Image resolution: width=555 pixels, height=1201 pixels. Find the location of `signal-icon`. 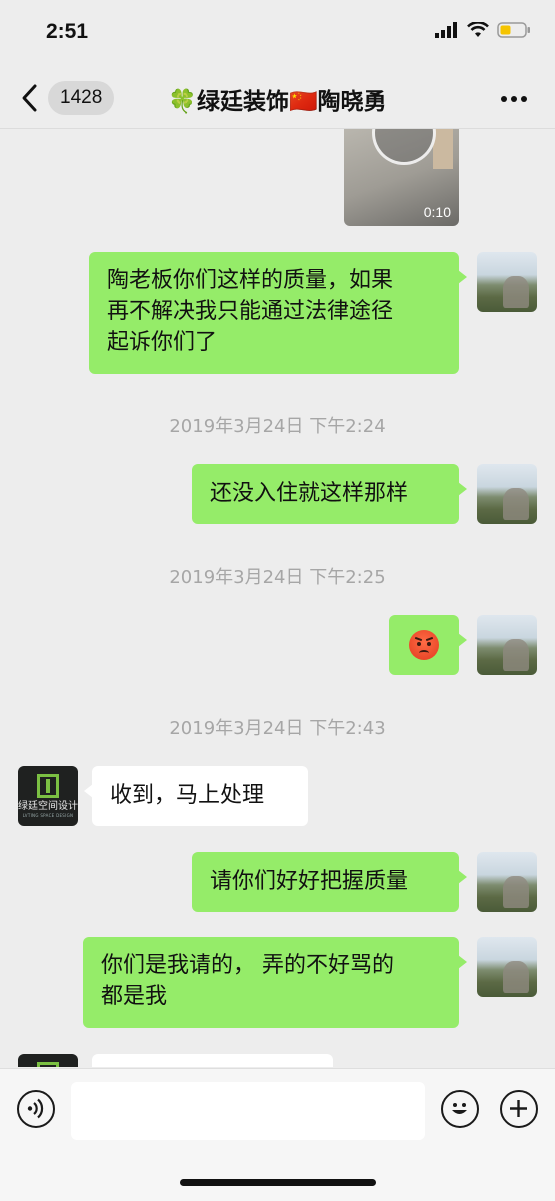

signal-icon is located at coordinates (446, 30).